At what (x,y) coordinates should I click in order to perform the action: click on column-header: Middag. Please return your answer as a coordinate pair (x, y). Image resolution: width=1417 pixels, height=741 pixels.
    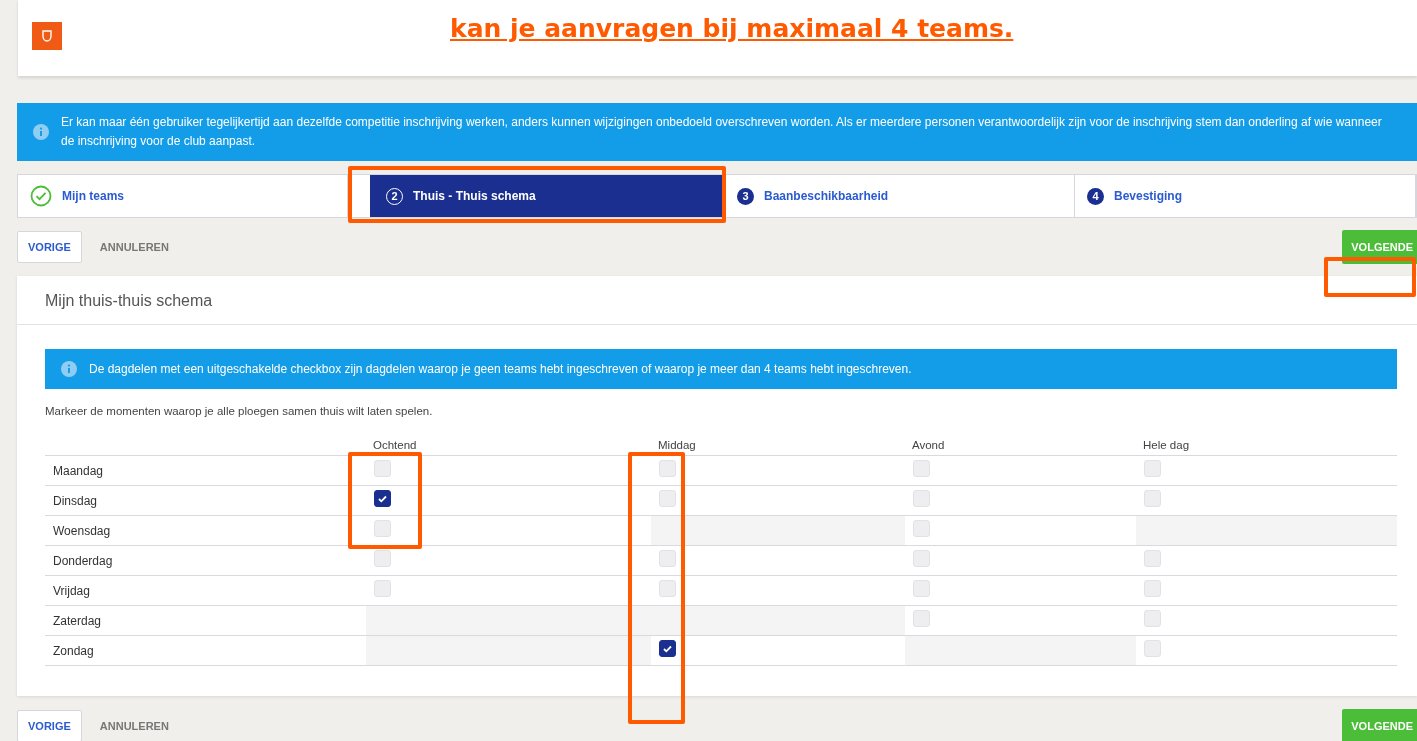
    Looking at the image, I should click on (677, 445).